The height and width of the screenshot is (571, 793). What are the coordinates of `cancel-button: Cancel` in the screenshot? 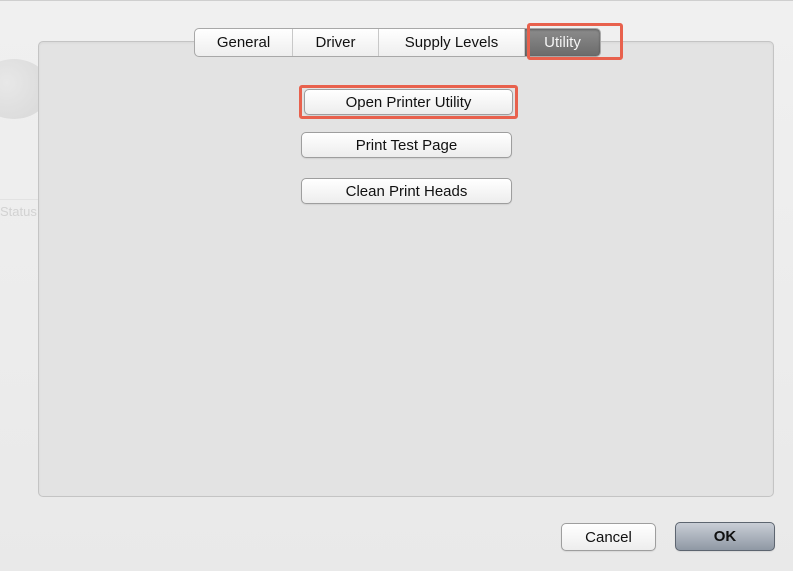 It's located at (608, 537).